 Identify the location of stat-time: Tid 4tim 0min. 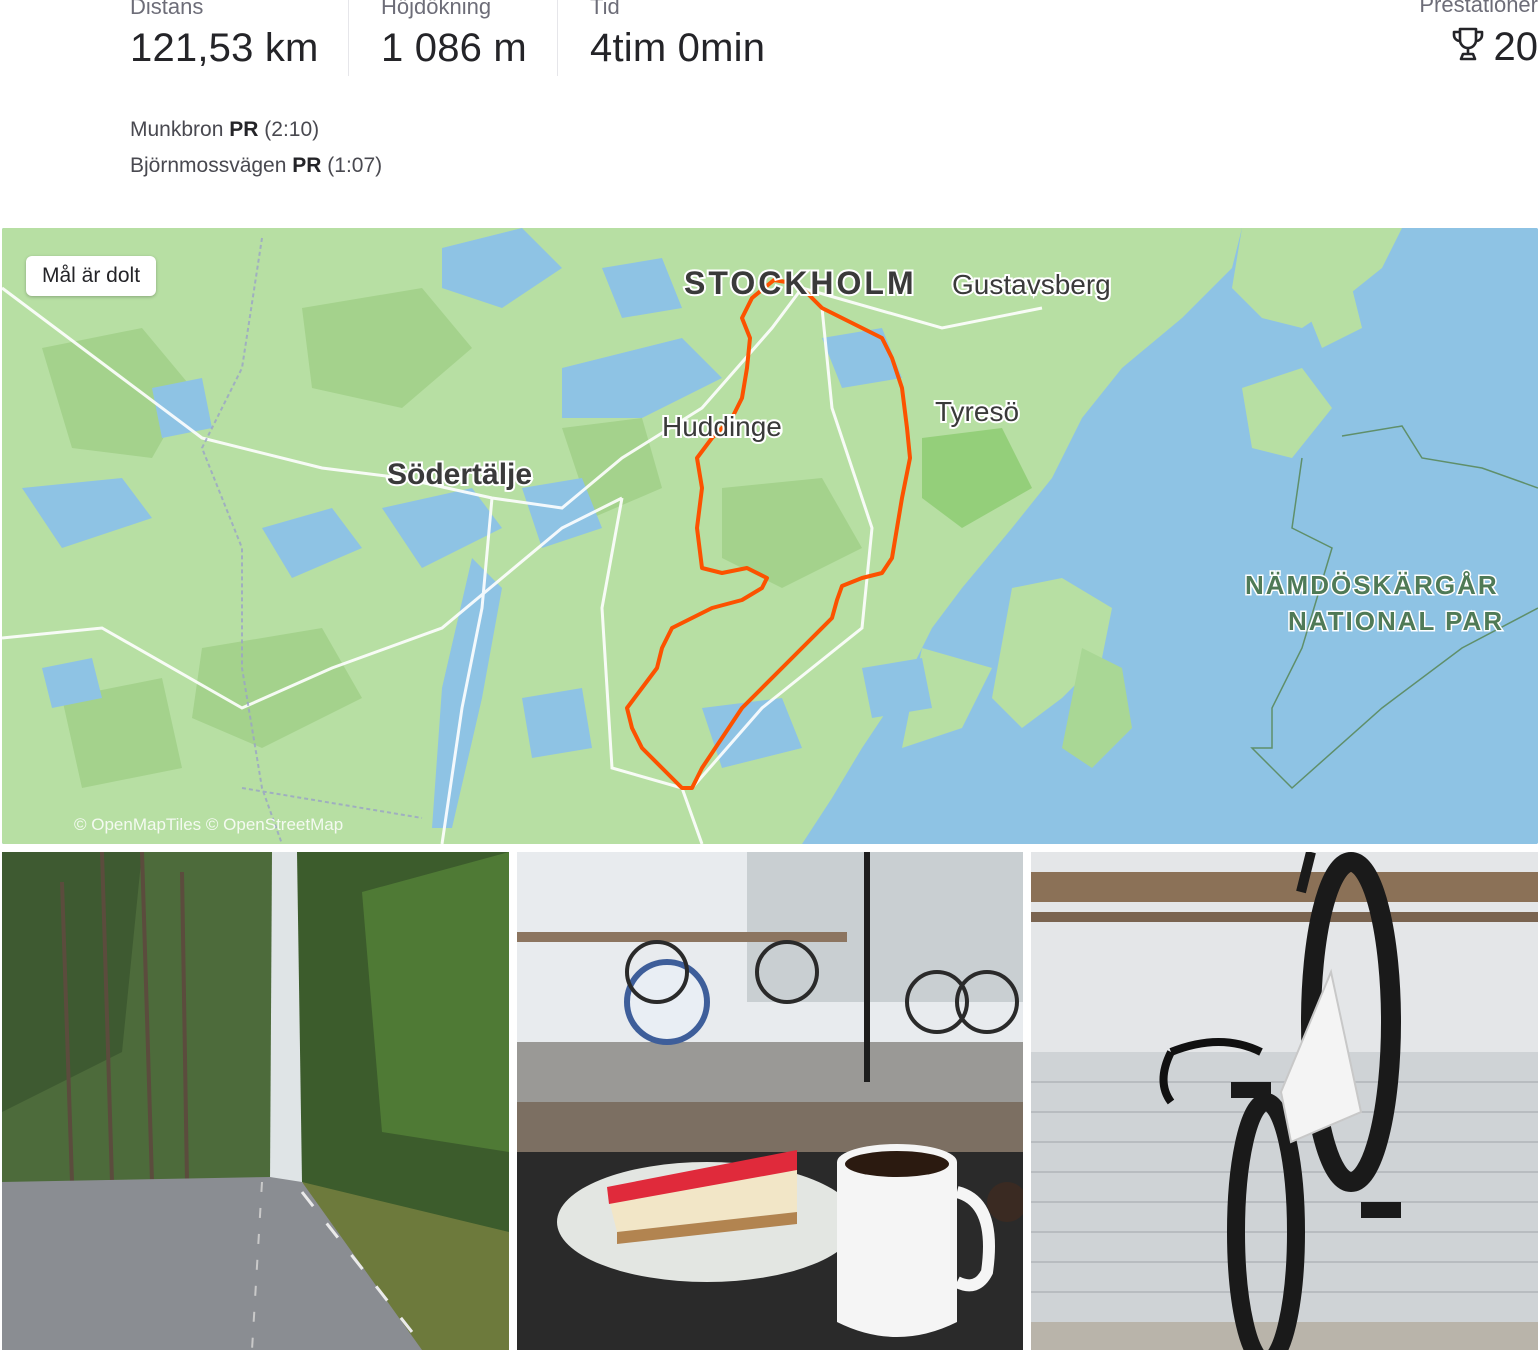
(677, 34).